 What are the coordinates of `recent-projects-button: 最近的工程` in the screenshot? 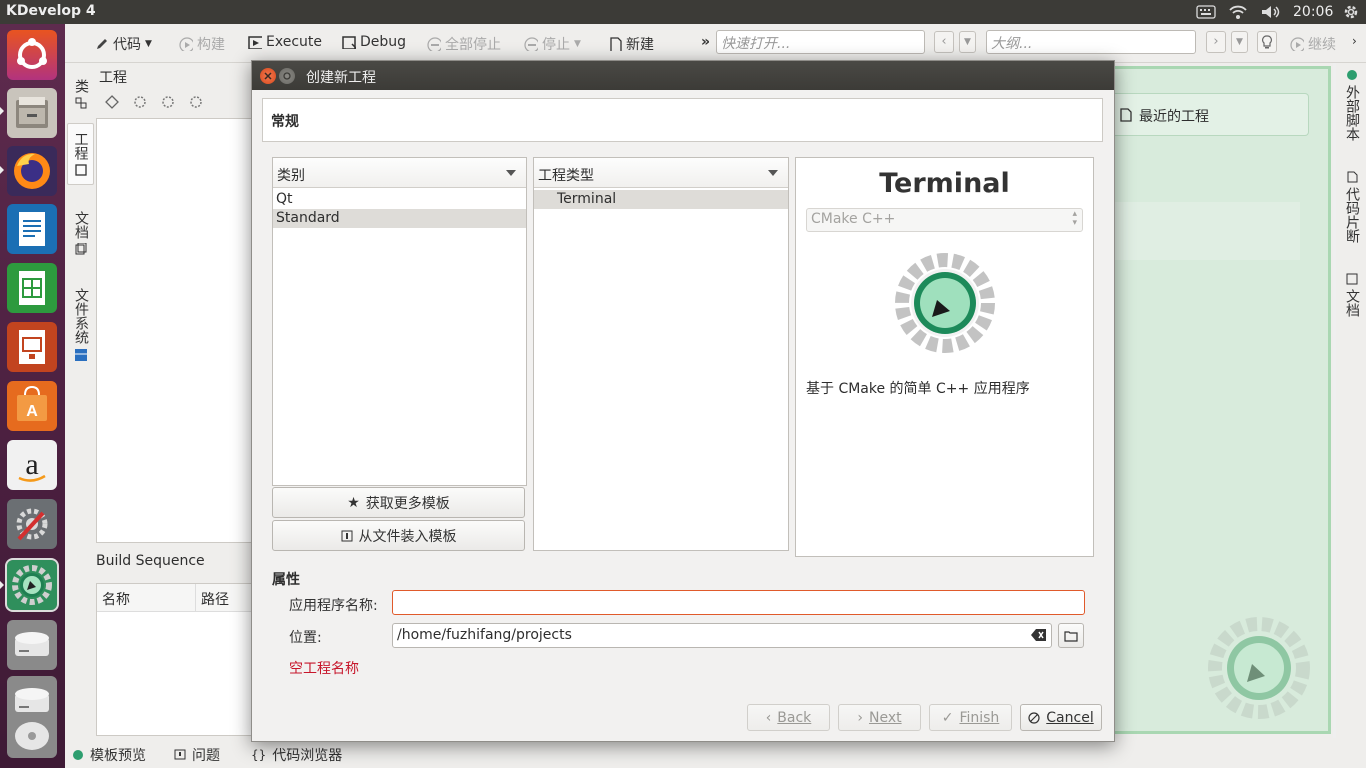 It's located at (1211, 114).